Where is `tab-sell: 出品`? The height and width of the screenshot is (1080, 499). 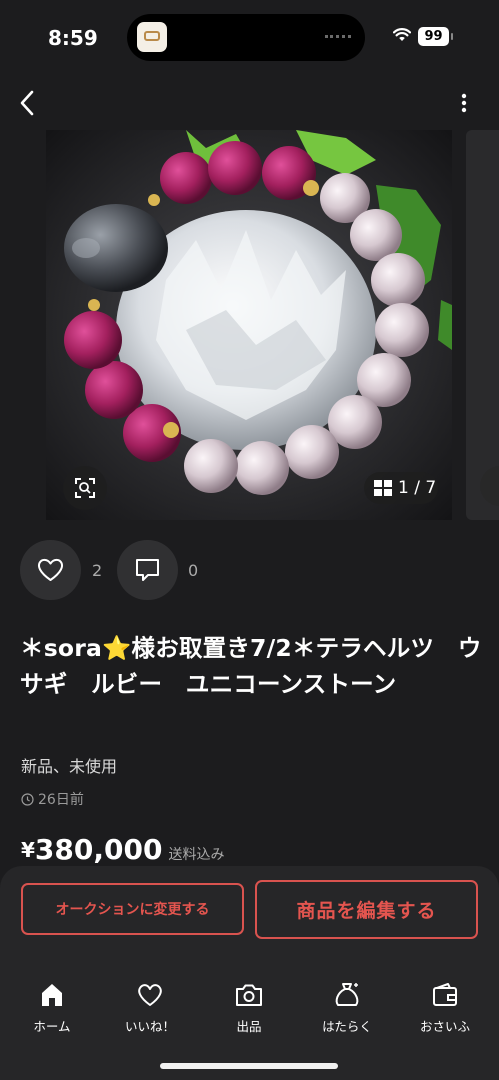 tab-sell: 出品 is located at coordinates (249, 1005).